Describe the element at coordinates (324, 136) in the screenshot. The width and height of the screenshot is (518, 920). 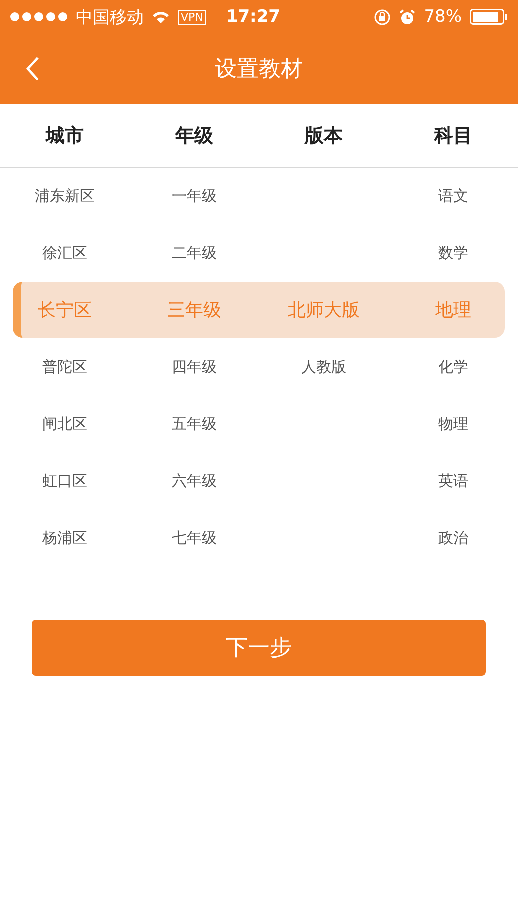
I see `column-heading: 版本` at that location.